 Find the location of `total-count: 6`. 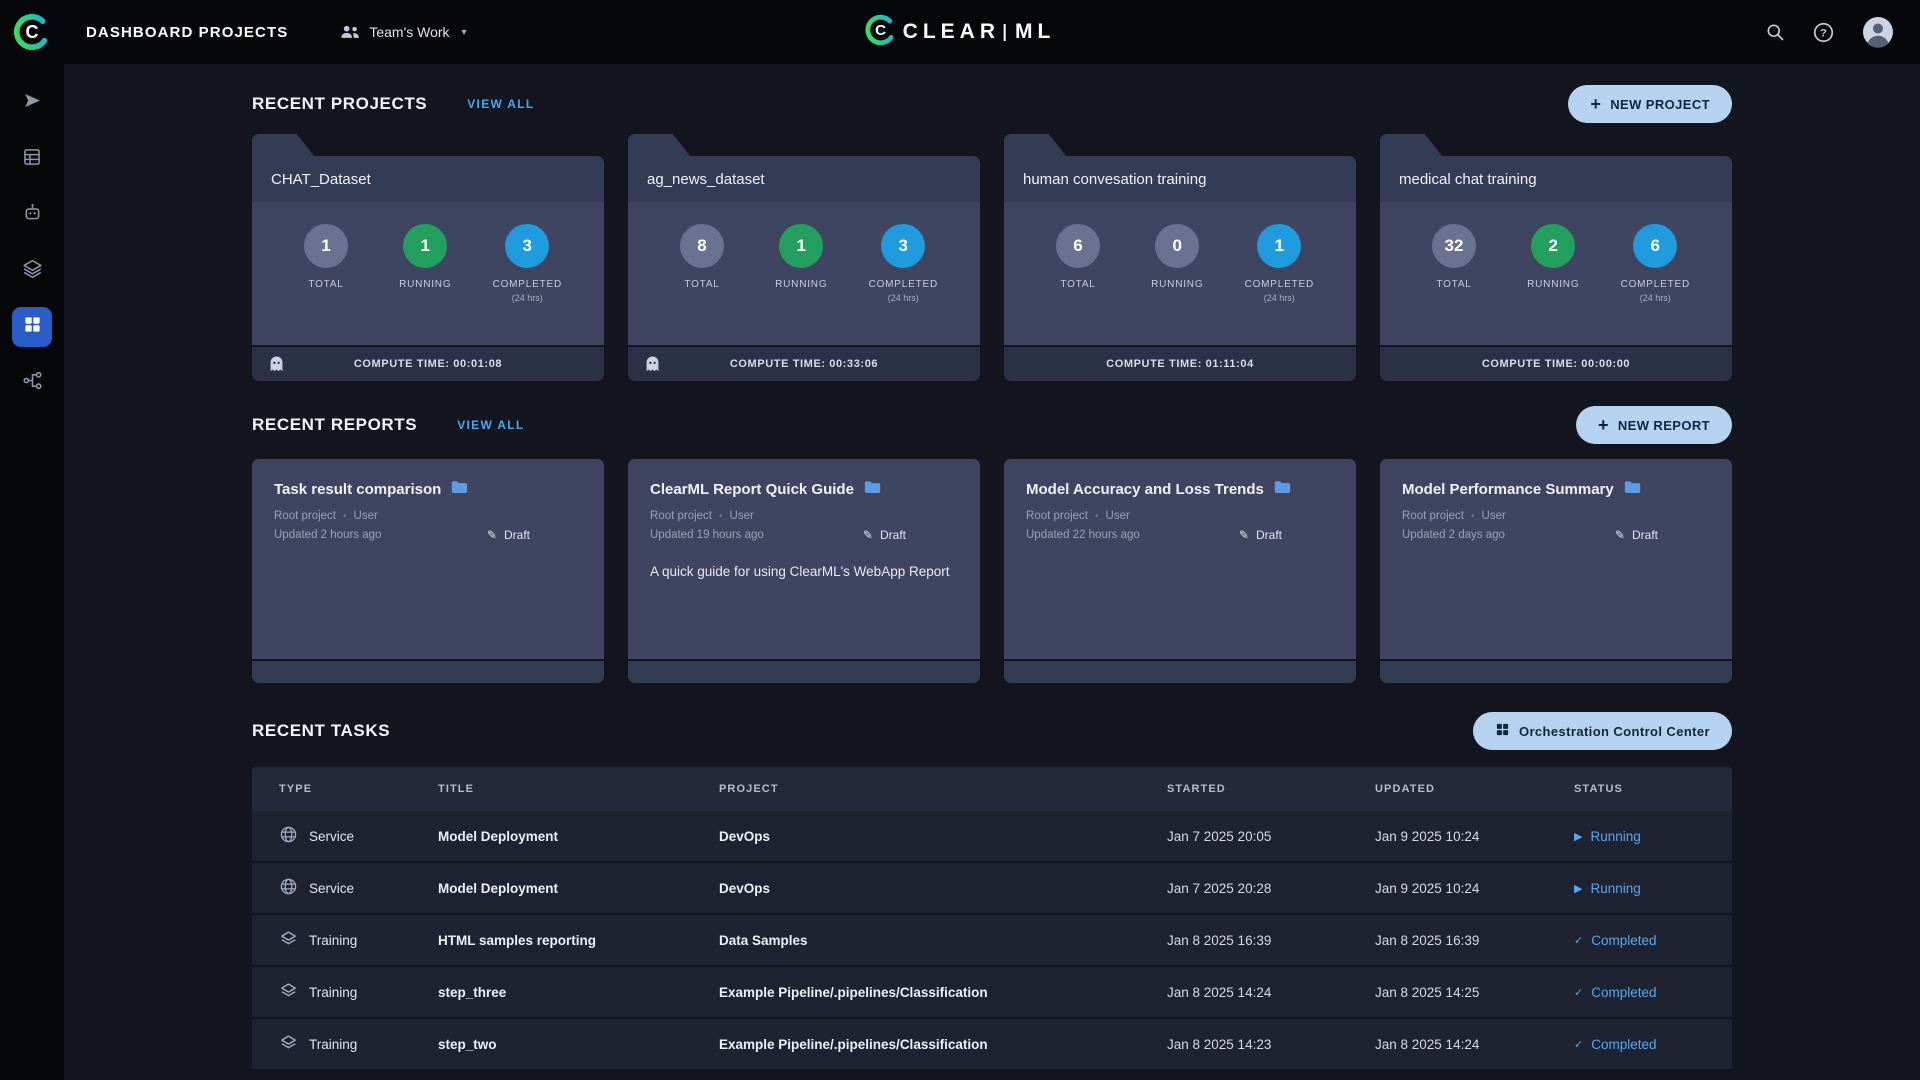

total-count: 6 is located at coordinates (1078, 246).